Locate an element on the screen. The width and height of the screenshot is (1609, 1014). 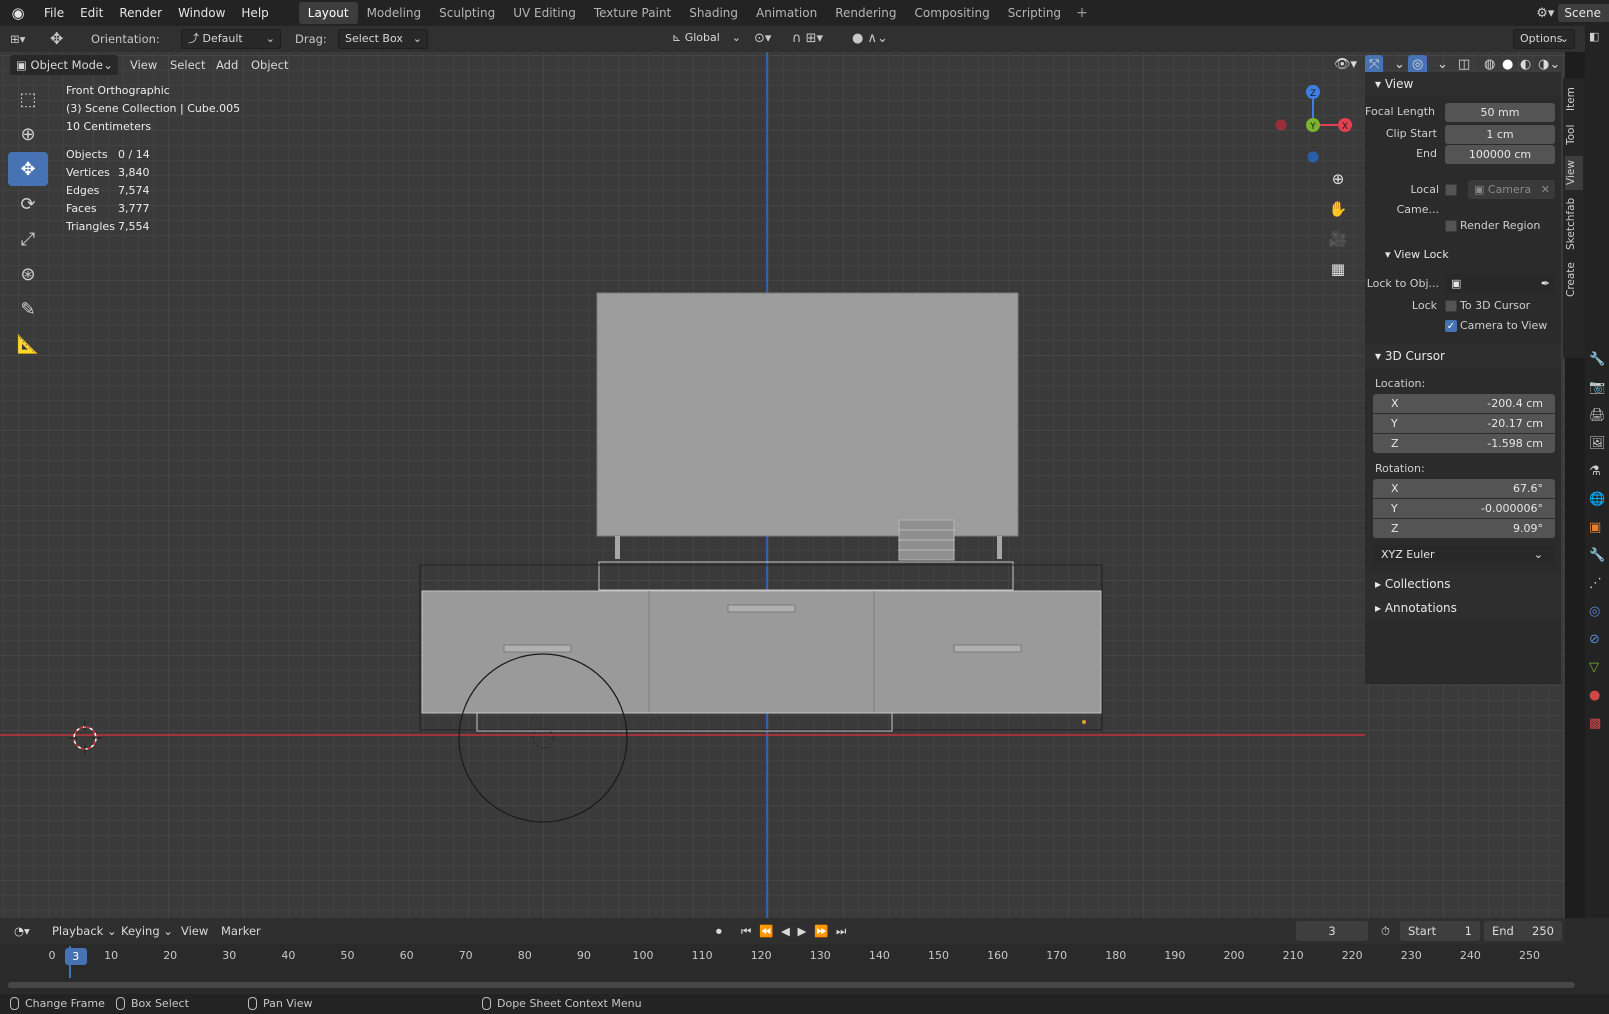
sidebar-tab-sketchfab: Sketchfab is located at coordinates (1574, 224).